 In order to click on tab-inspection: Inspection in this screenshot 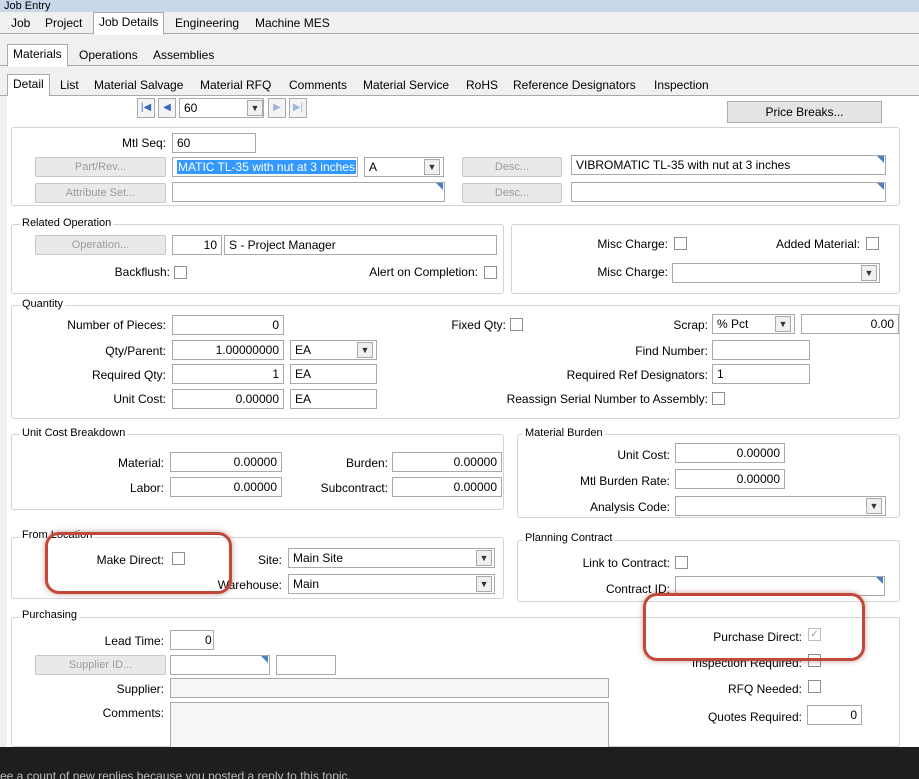, I will do `click(681, 86)`.